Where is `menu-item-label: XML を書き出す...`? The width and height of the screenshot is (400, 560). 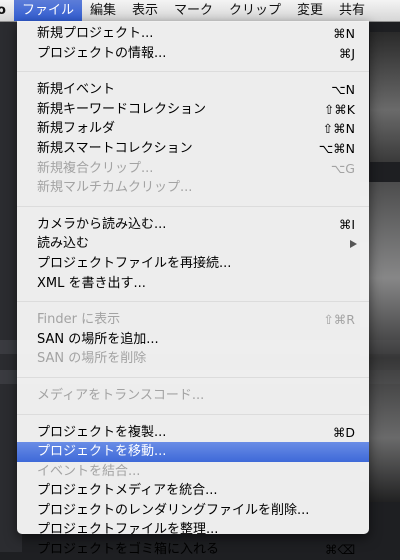 menu-item-label: XML を書き出す... is located at coordinates (91, 283).